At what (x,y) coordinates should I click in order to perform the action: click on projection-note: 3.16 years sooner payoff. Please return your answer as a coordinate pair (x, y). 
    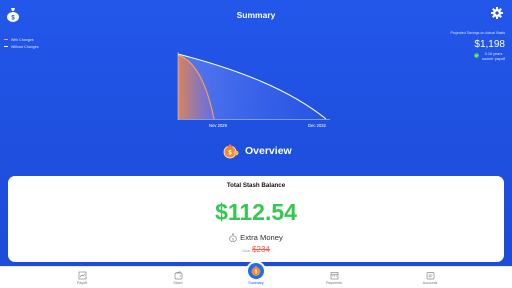
    Looking at the image, I should click on (465, 56).